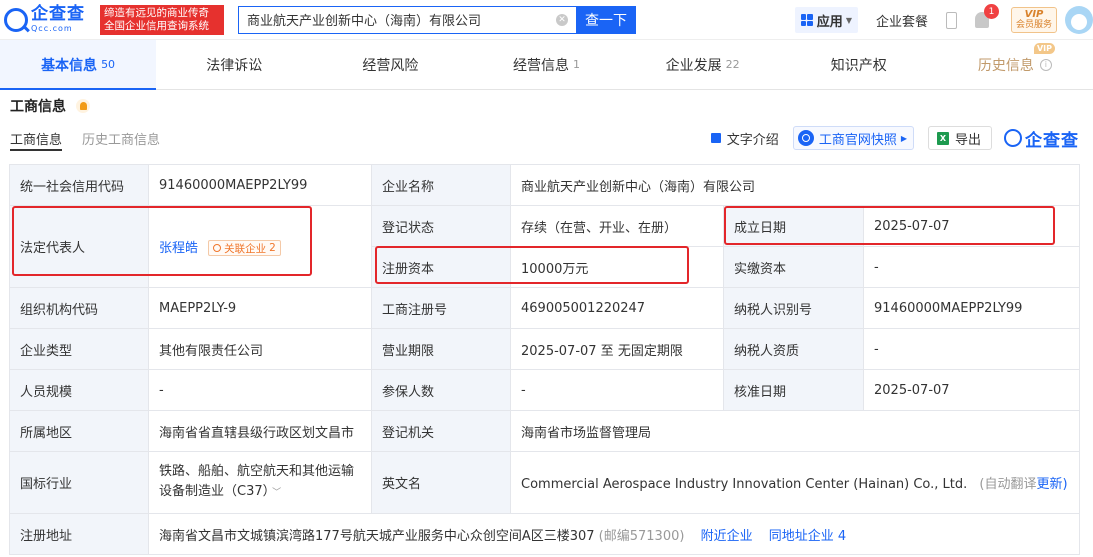  I want to click on same-address-link: 同地址企业 4, so click(807, 536).